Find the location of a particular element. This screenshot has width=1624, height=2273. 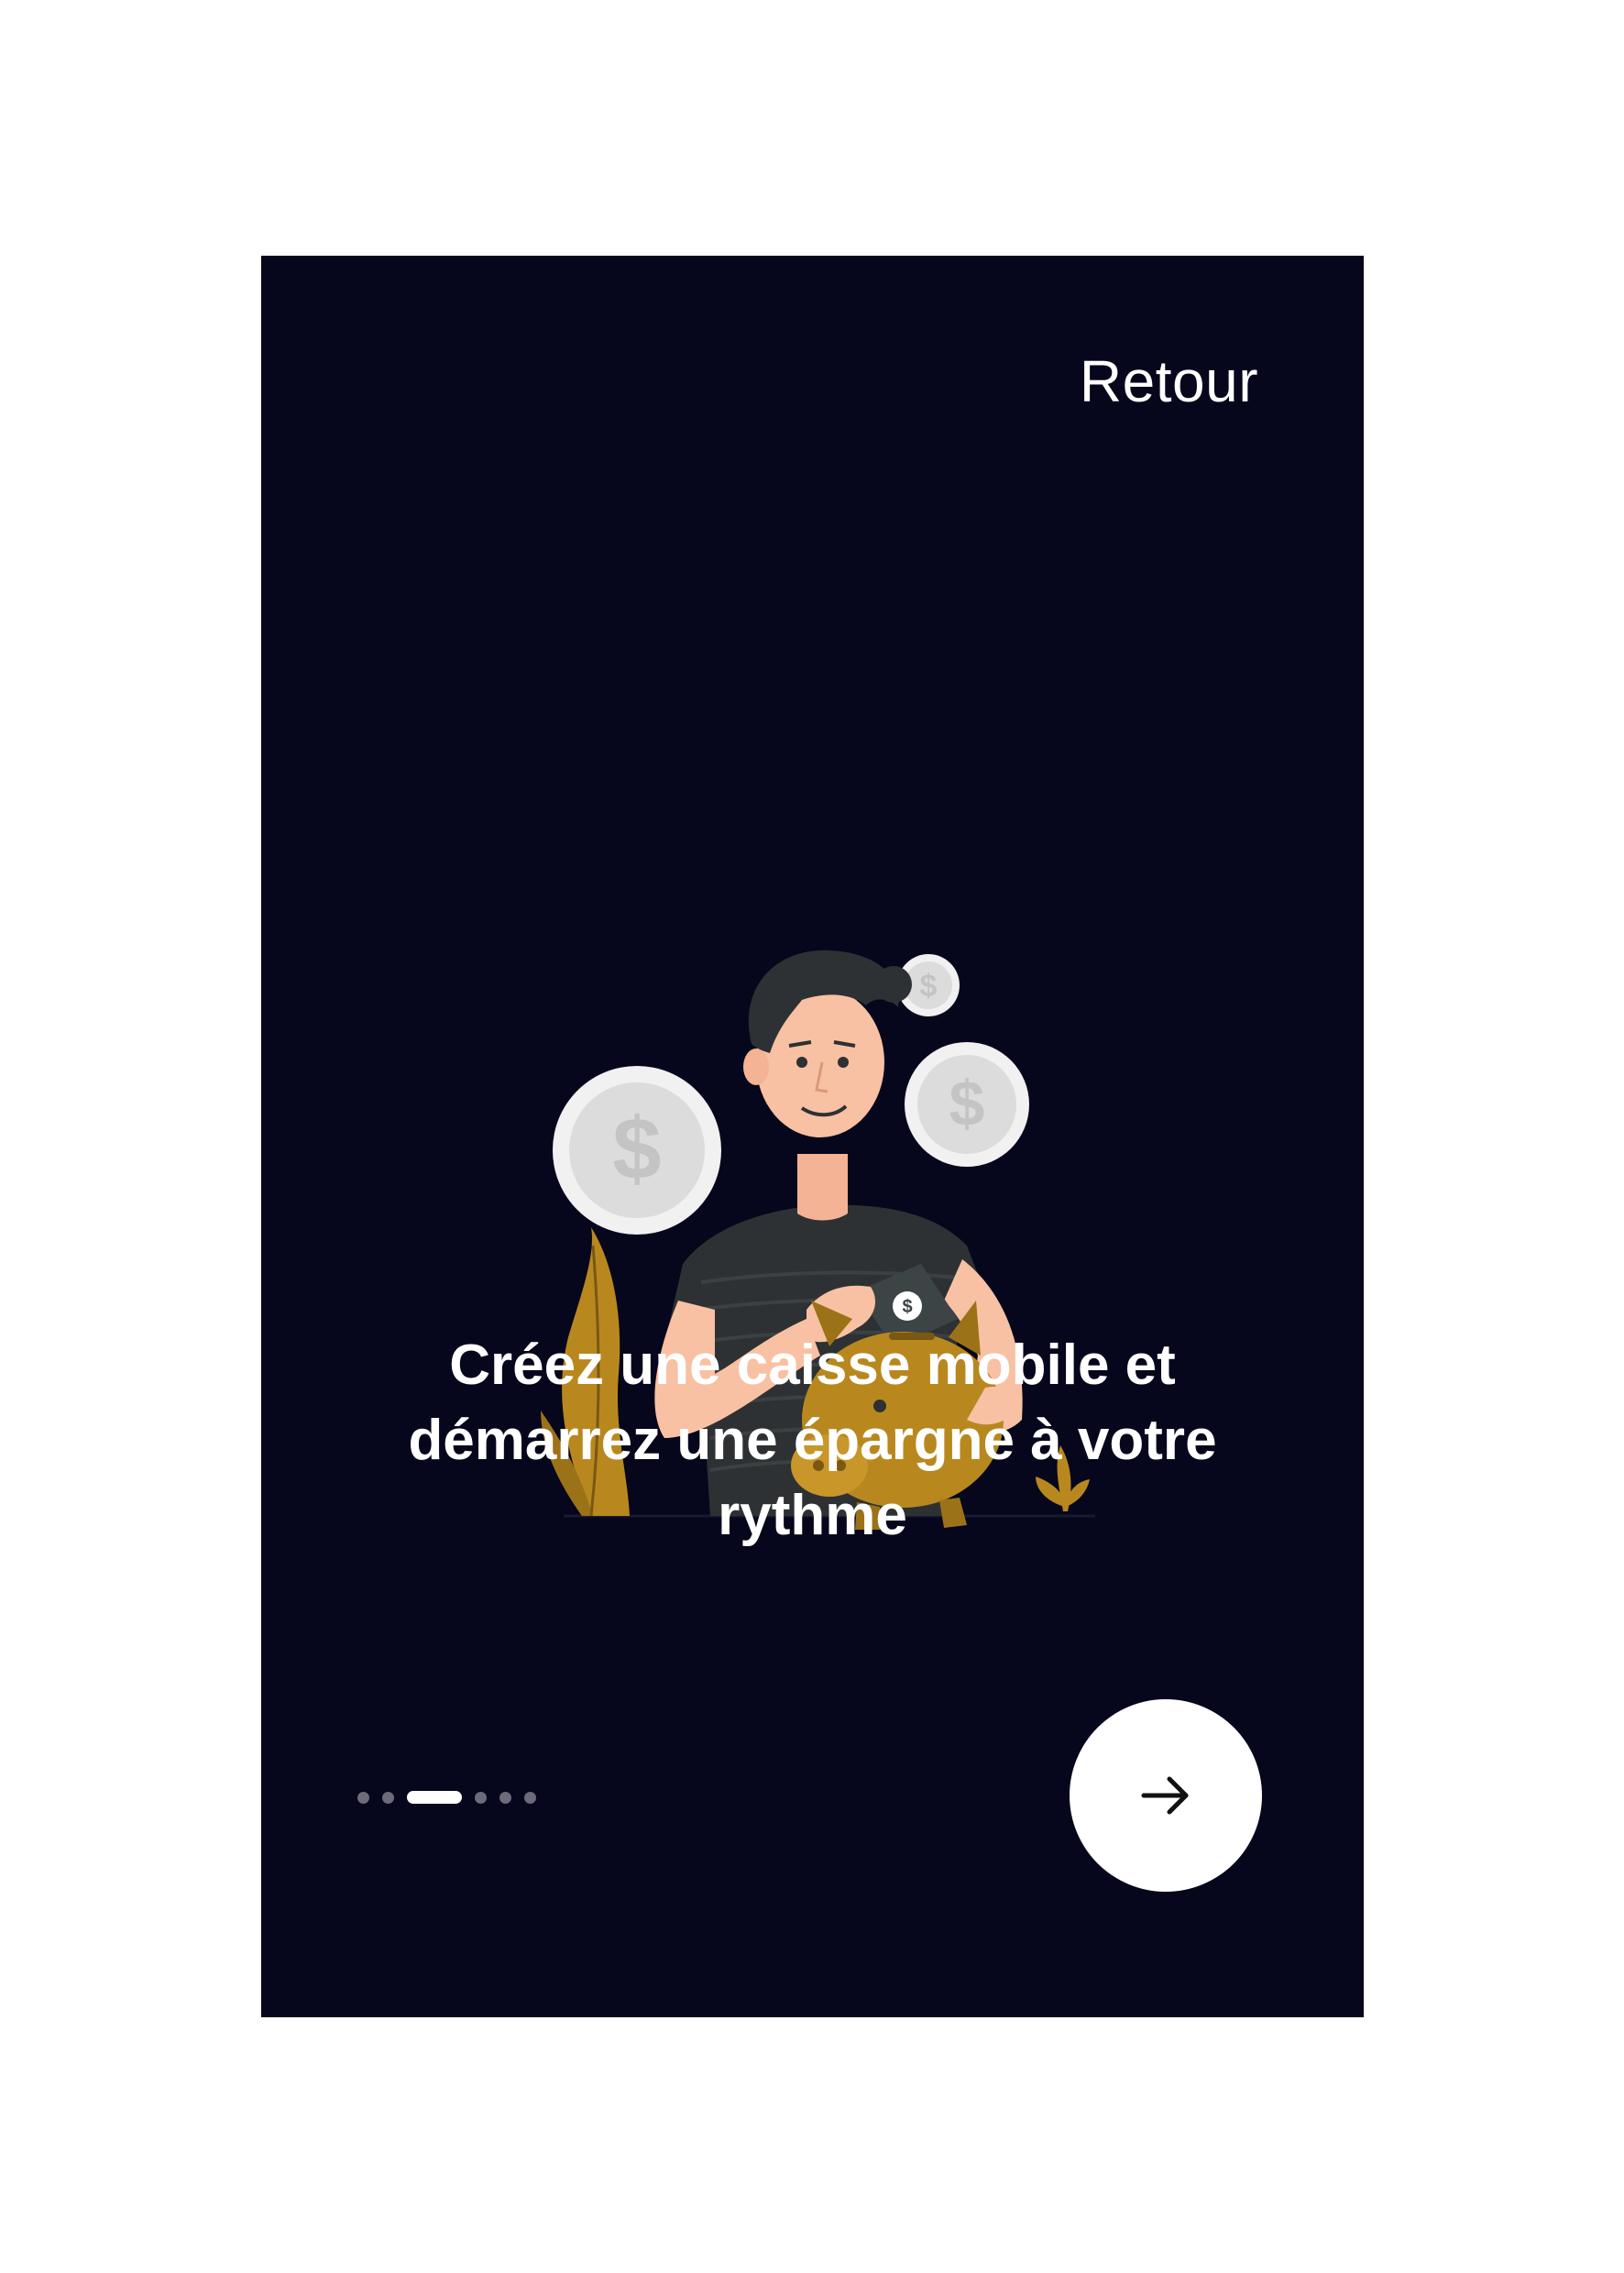

page-indicator is located at coordinates (446, 1797).